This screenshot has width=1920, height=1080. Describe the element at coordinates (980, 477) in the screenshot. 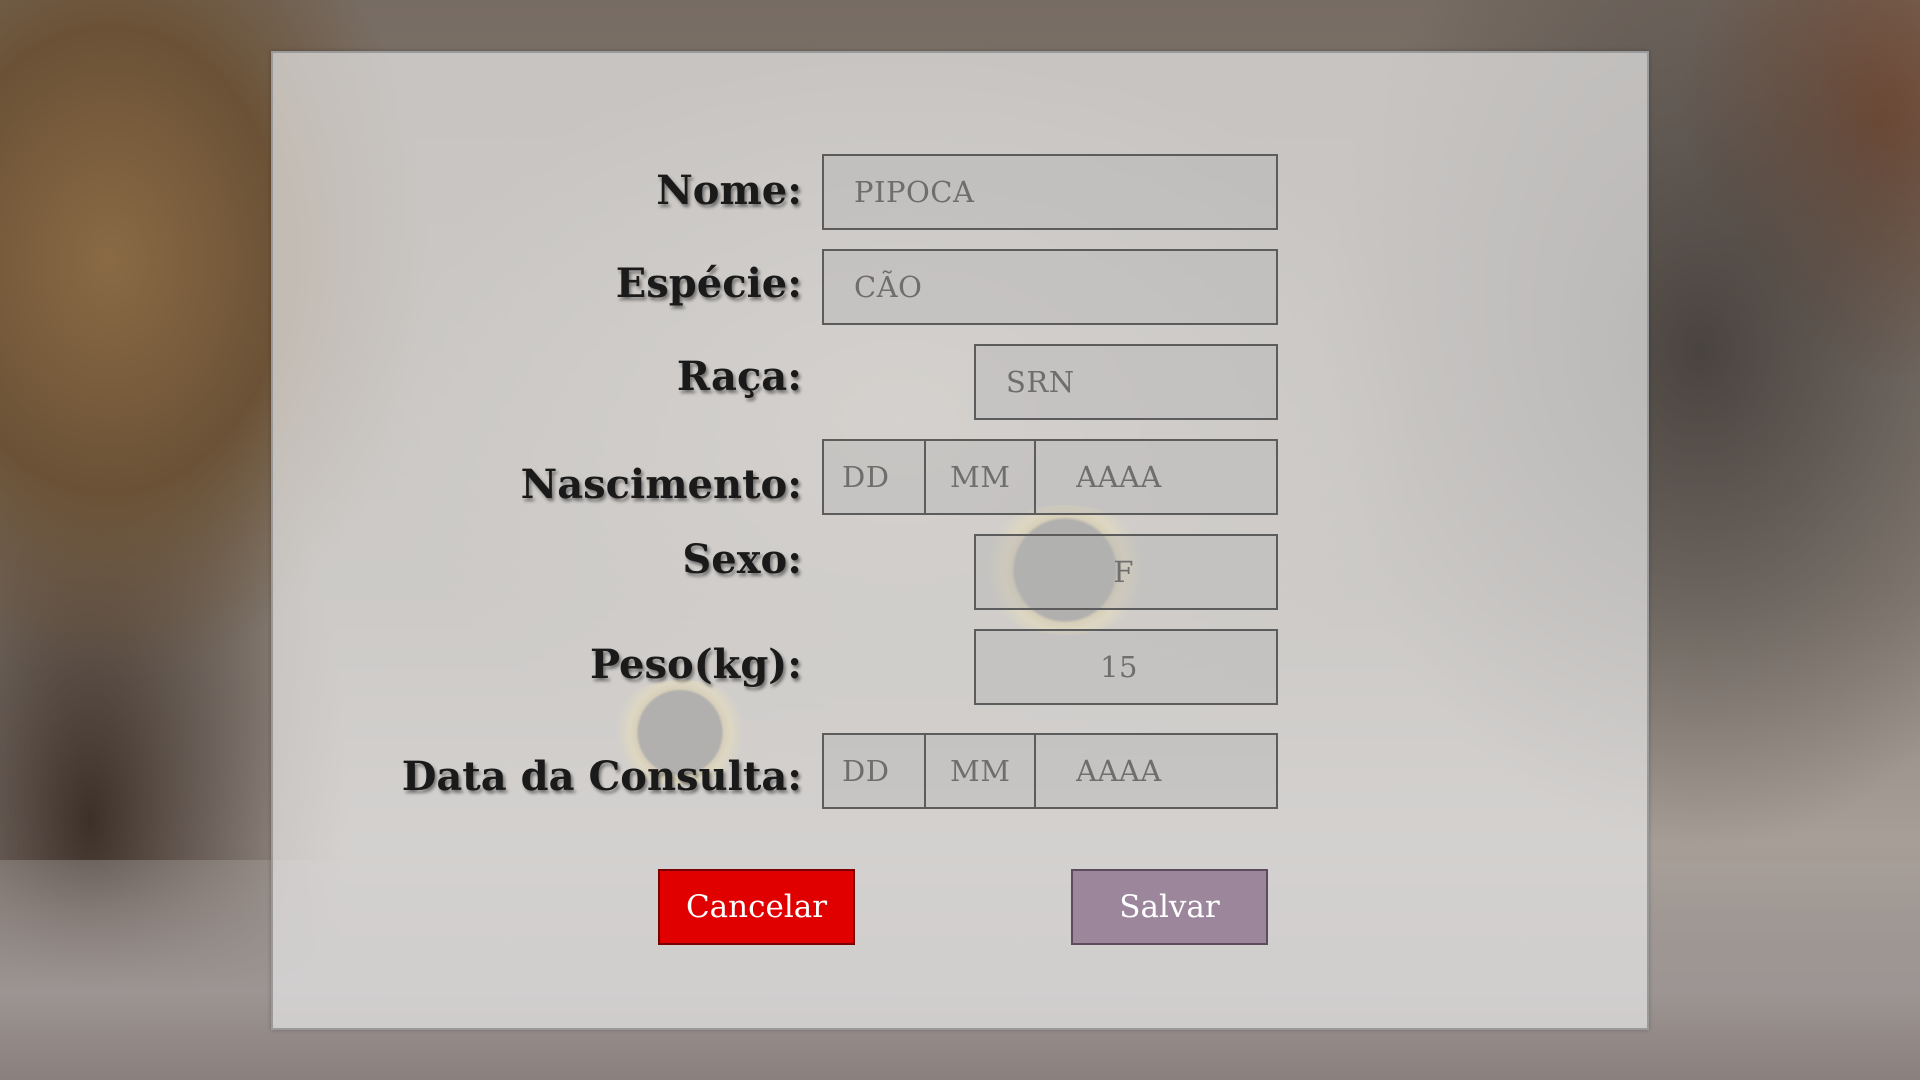

I see `nascimento-month-input` at that location.